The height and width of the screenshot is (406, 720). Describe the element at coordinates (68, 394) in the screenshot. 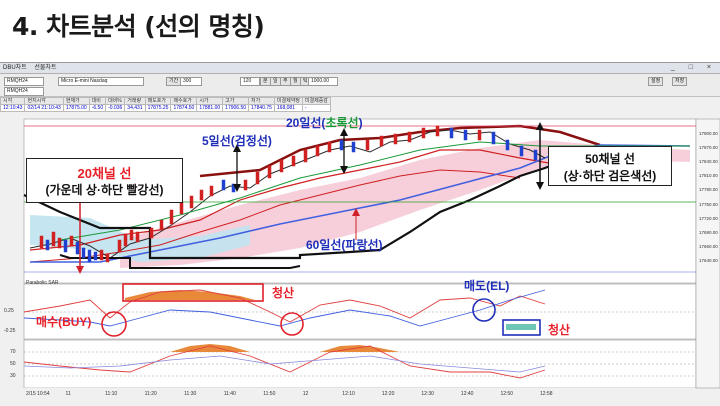

I see `time-axis-tick: 11` at that location.